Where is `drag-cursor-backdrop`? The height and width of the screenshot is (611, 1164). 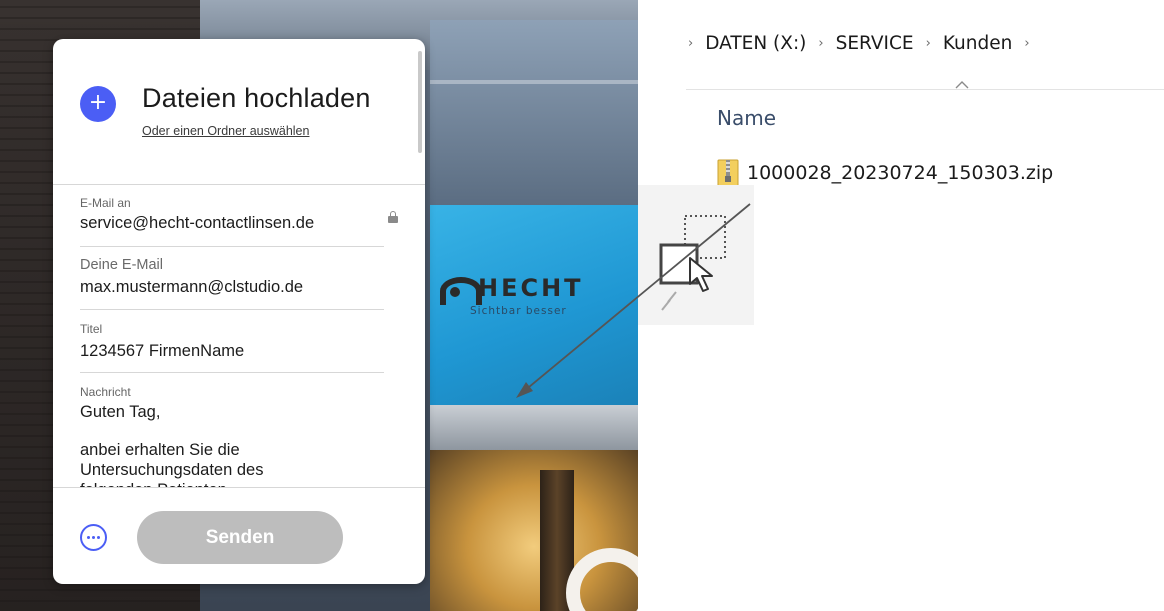
drag-cursor-backdrop is located at coordinates (696, 255).